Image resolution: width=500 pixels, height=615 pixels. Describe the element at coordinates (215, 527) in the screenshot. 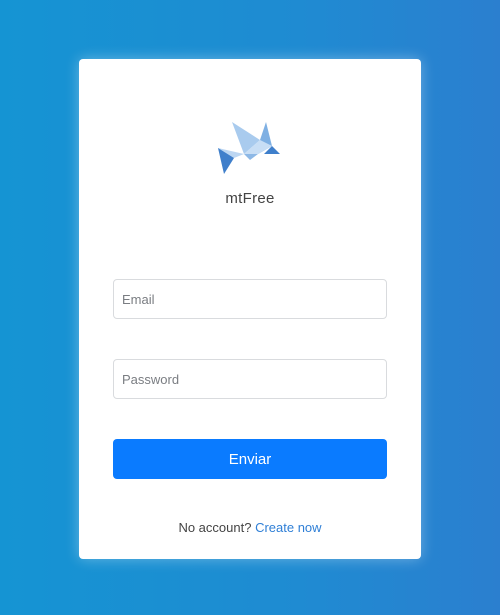

I see `no-account-text: No account?` at that location.